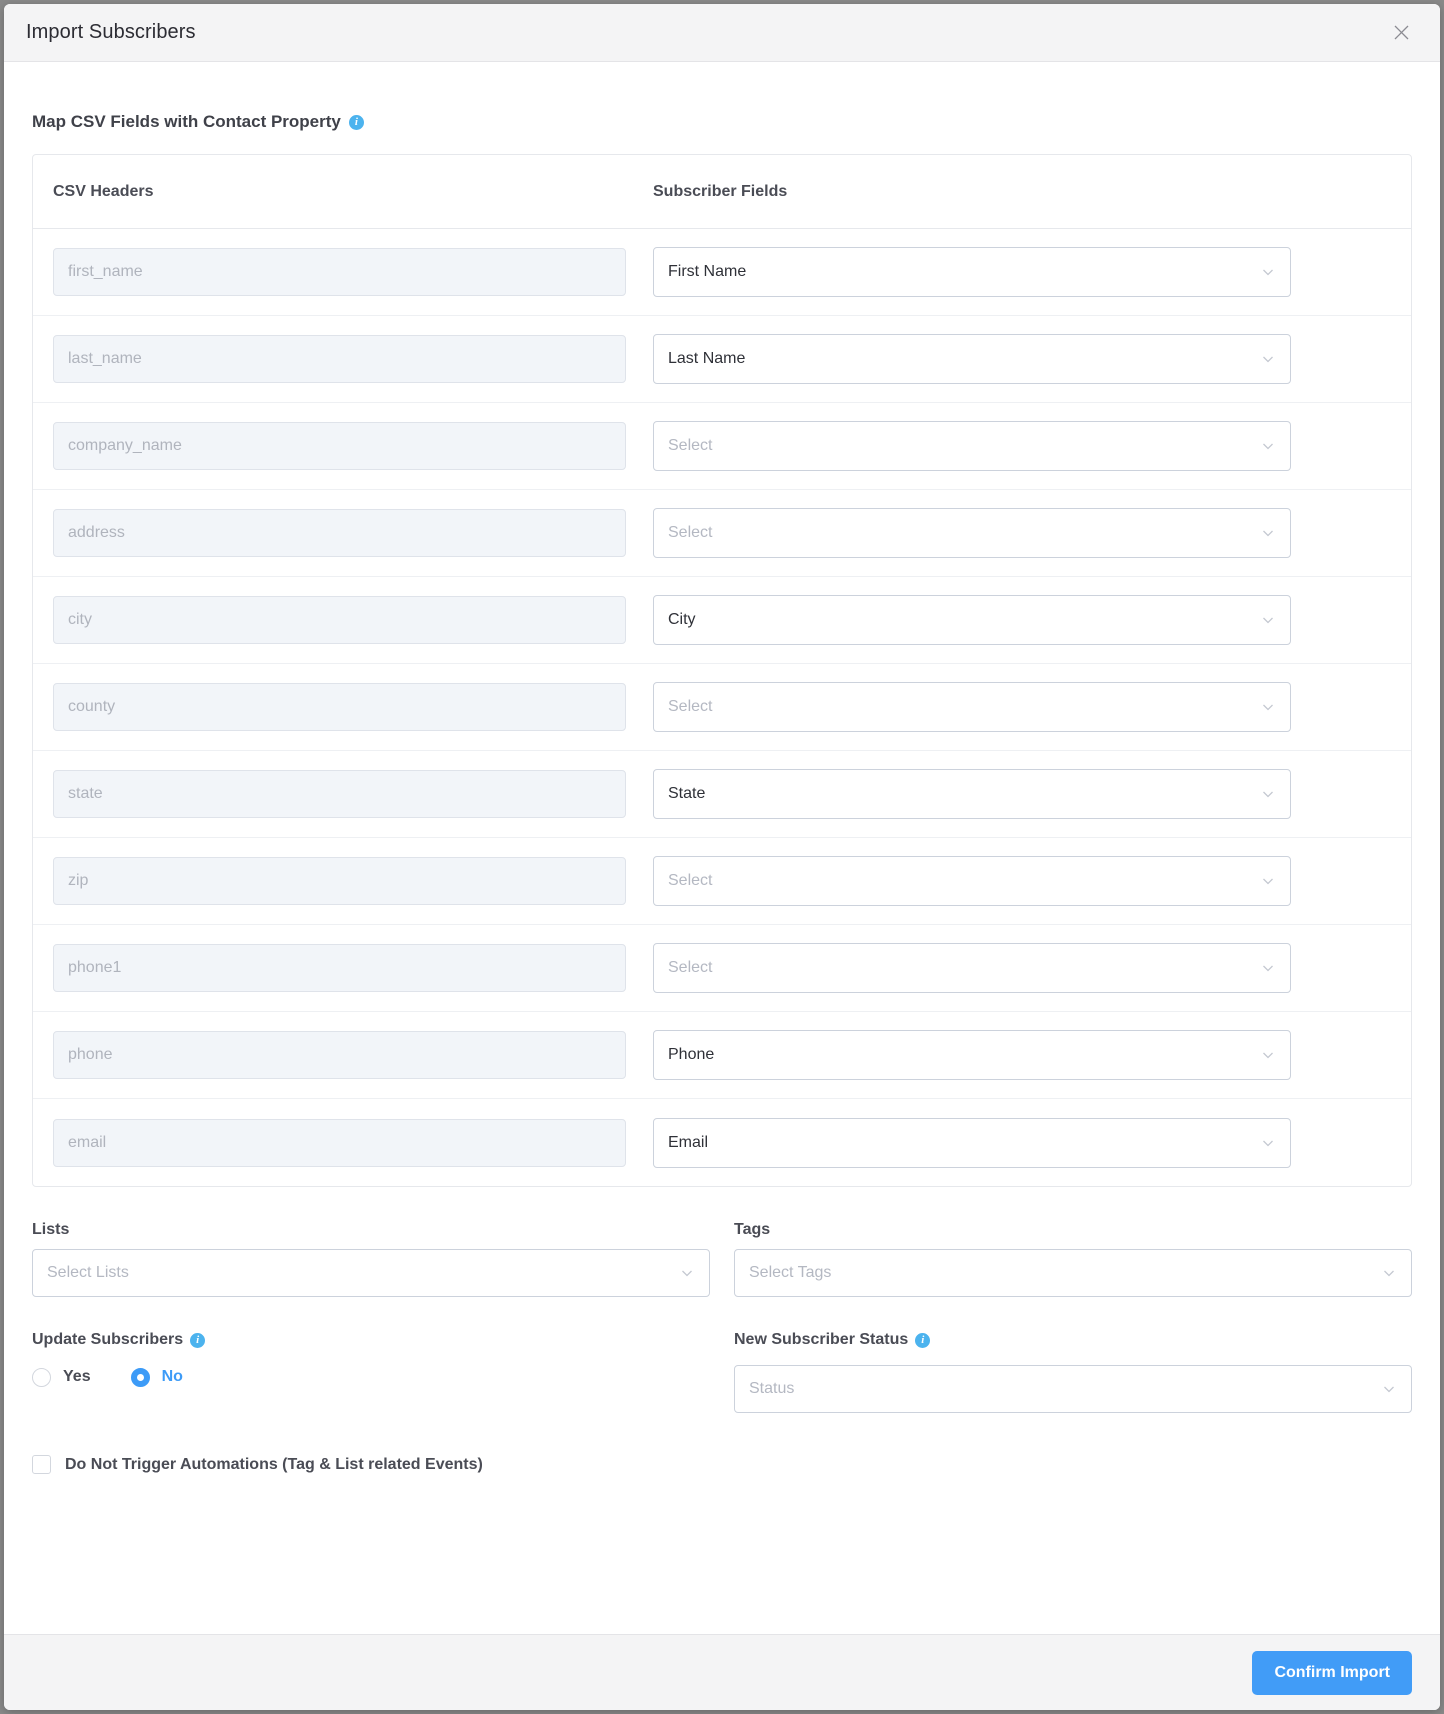 This screenshot has width=1444, height=1714. What do you see at coordinates (77, 1376) in the screenshot?
I see `radio-label: Yes` at bounding box center [77, 1376].